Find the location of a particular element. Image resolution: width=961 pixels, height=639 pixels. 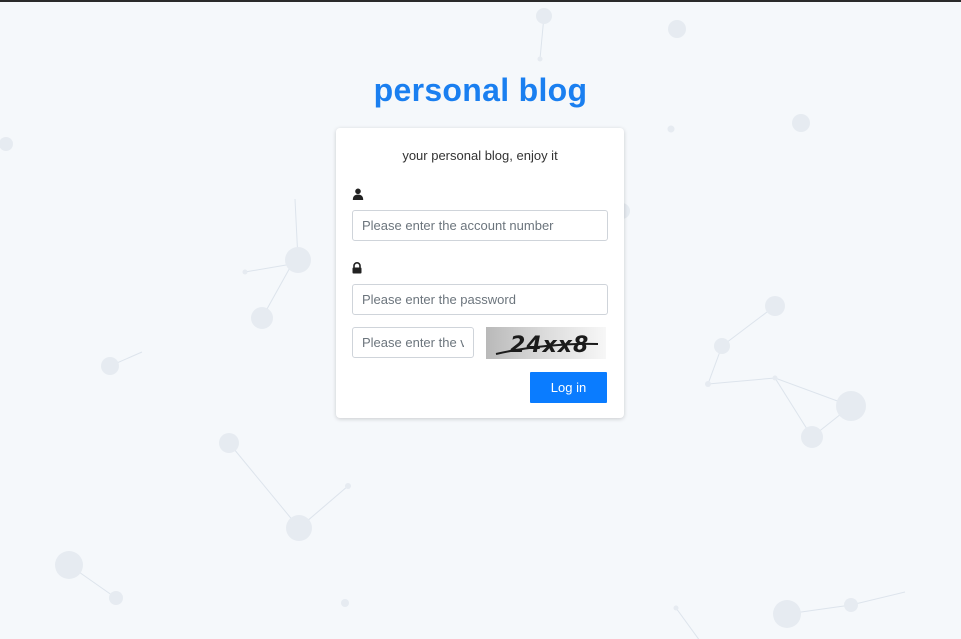

verification-code-input is located at coordinates (413, 342).